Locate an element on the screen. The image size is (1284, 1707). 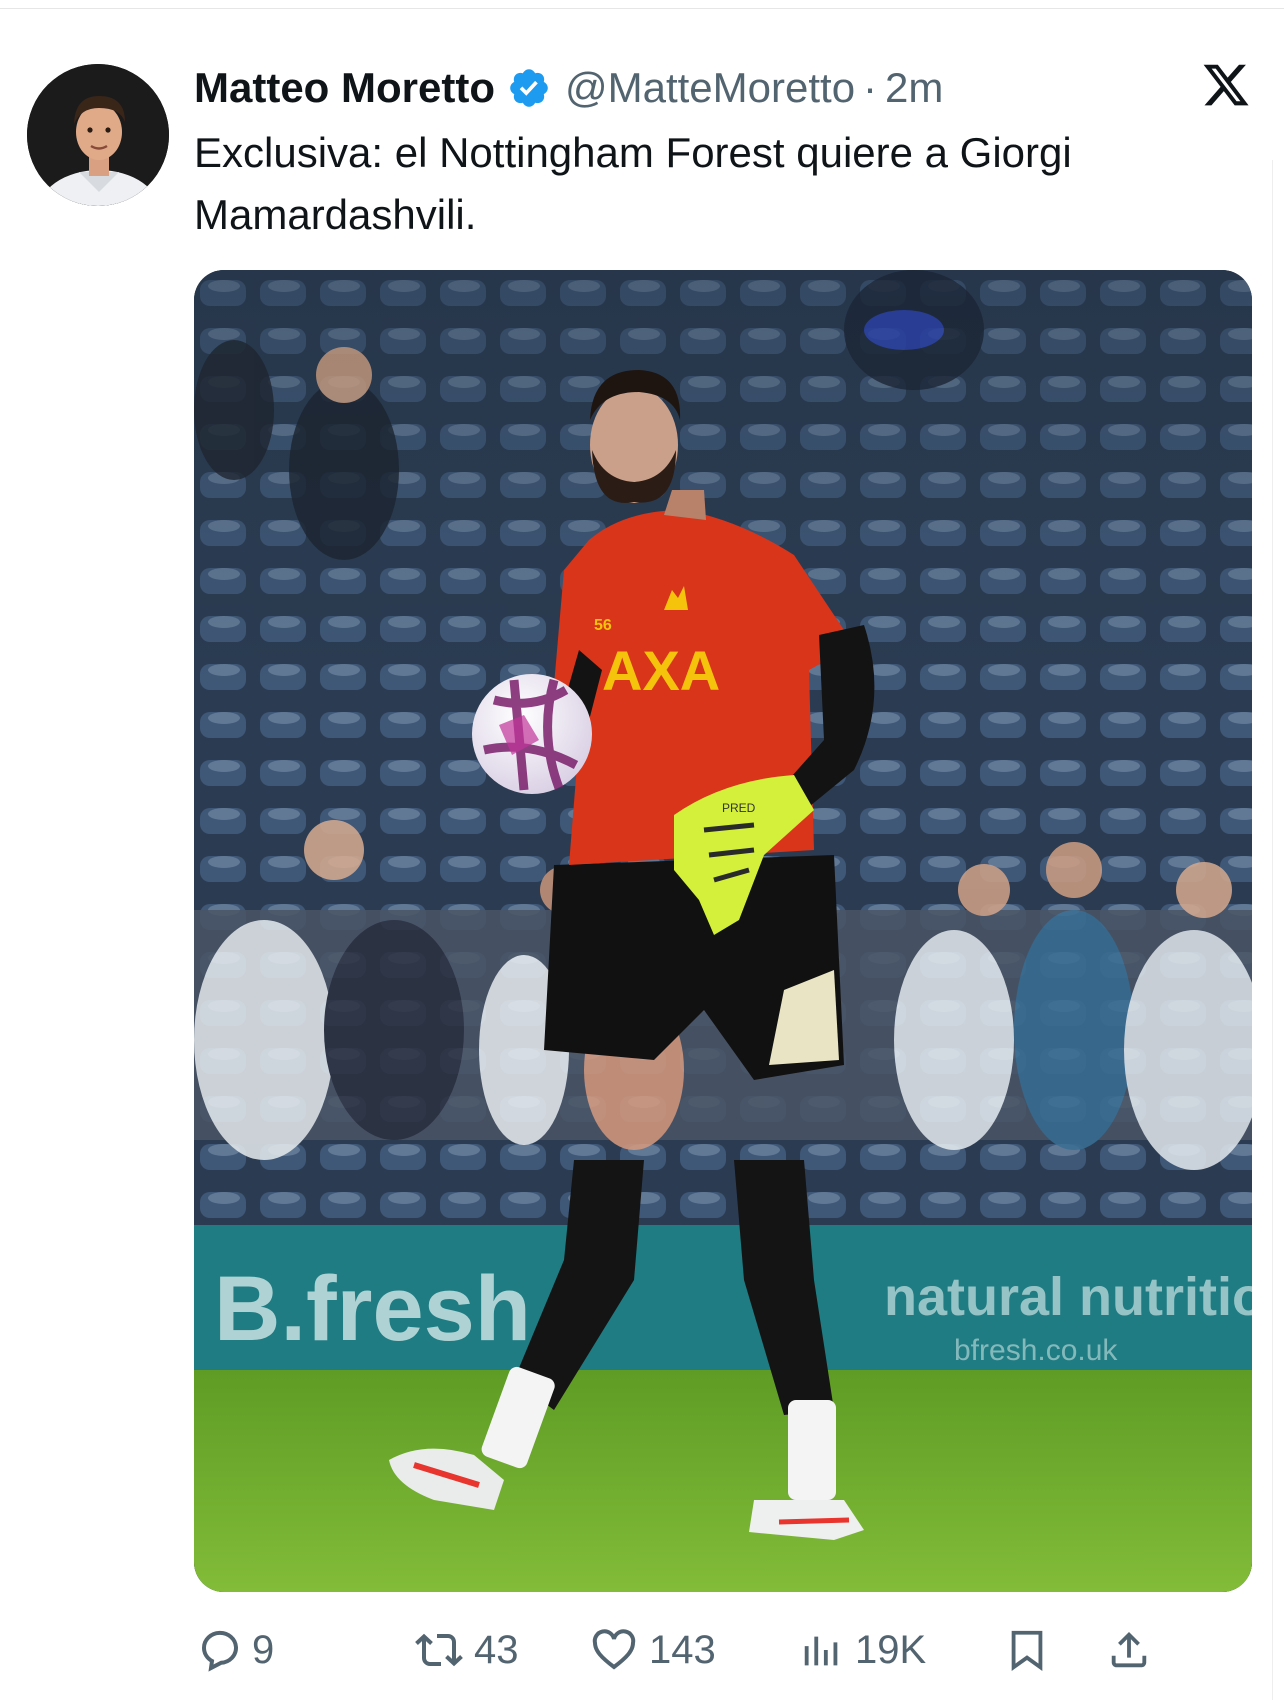
author-avatar is located at coordinates (98, 135).